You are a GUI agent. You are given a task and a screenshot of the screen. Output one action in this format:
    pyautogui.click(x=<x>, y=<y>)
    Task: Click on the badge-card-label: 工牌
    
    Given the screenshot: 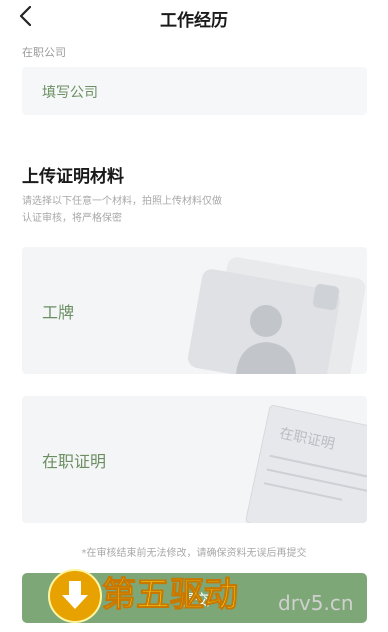 What is the action you would take?
    pyautogui.click(x=58, y=312)
    